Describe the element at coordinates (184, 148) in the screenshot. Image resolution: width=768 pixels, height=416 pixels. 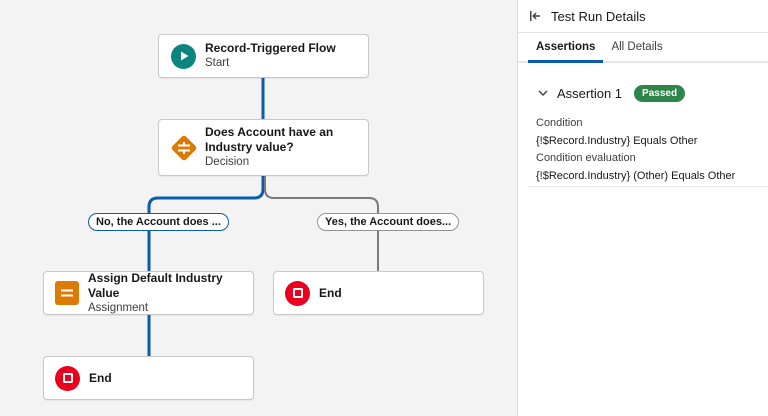
I see `decision-icon` at that location.